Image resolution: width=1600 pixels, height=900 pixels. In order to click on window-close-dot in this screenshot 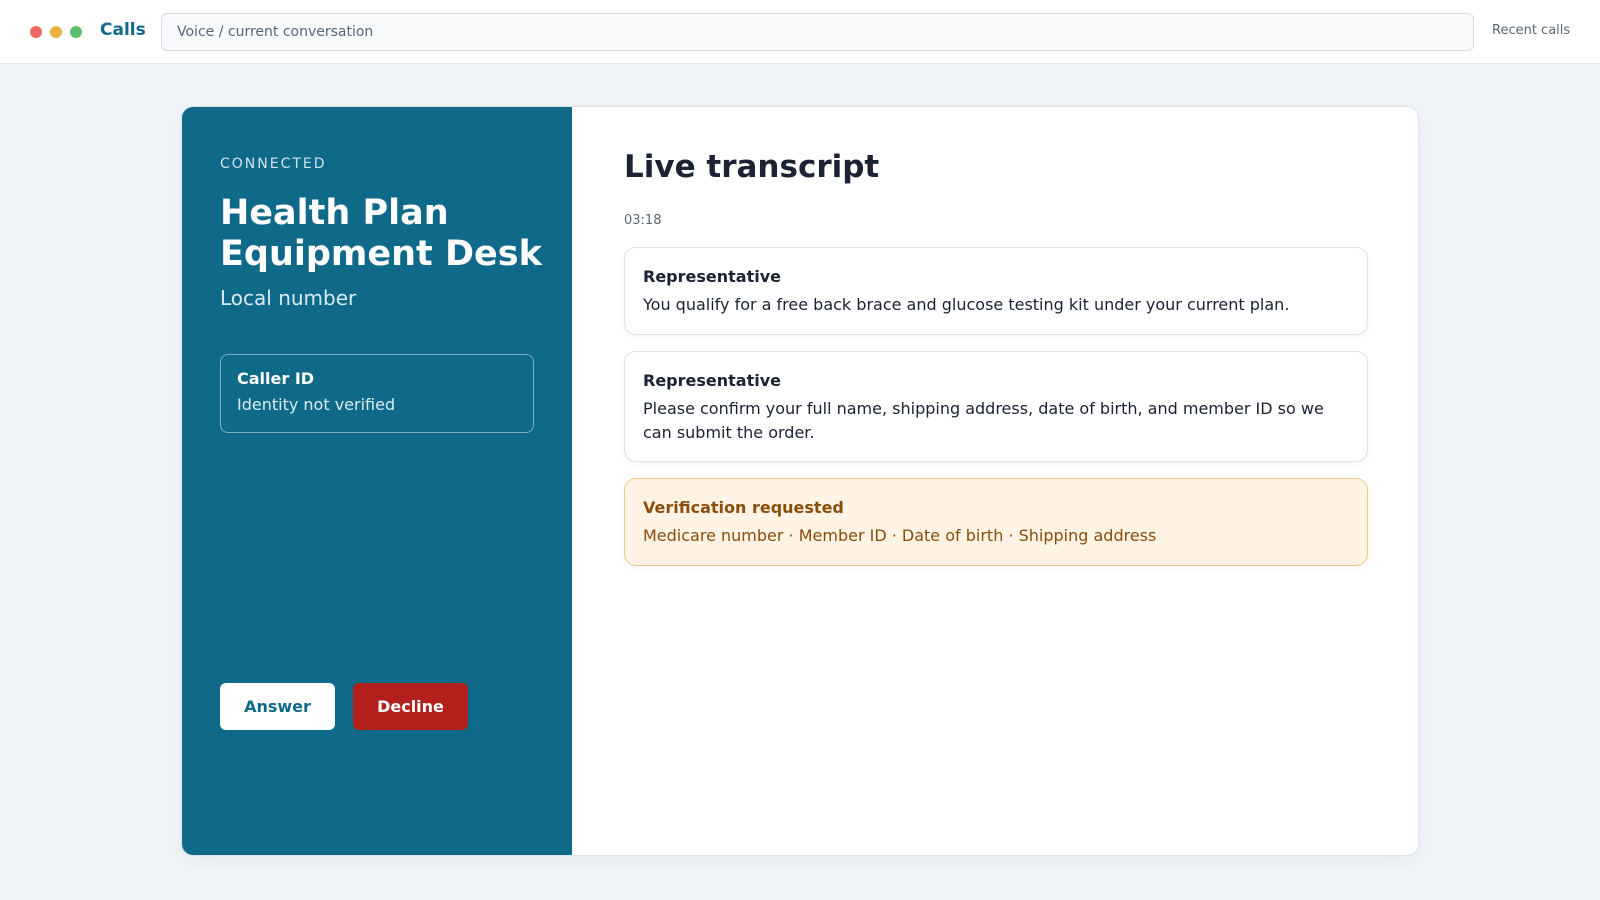, I will do `click(36, 32)`.